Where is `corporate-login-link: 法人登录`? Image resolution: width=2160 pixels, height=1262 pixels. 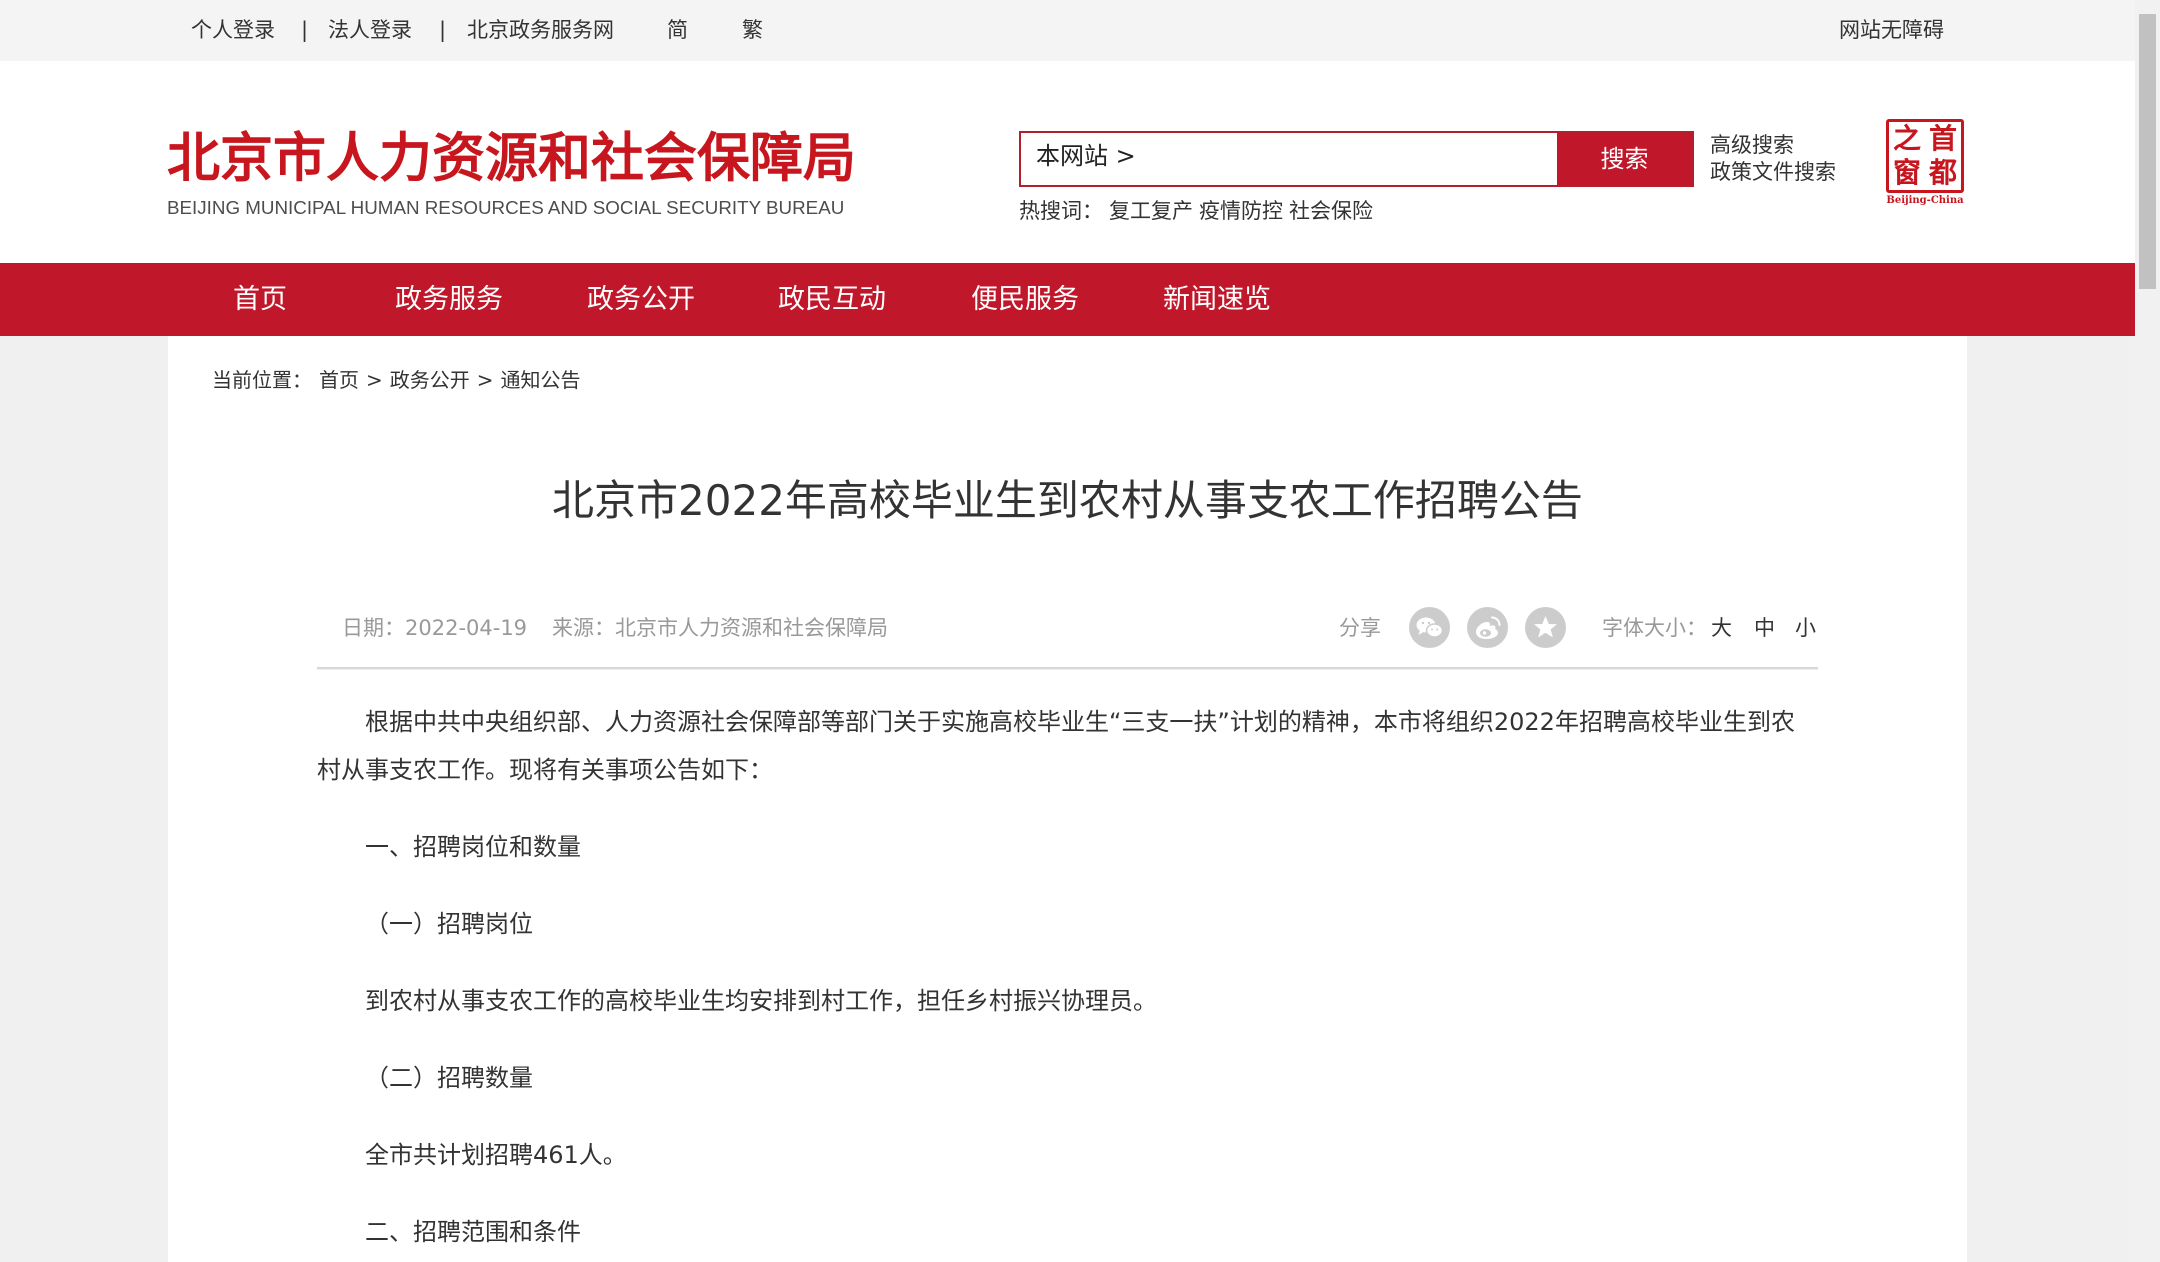
corporate-login-link: 法人登录 is located at coordinates (370, 30).